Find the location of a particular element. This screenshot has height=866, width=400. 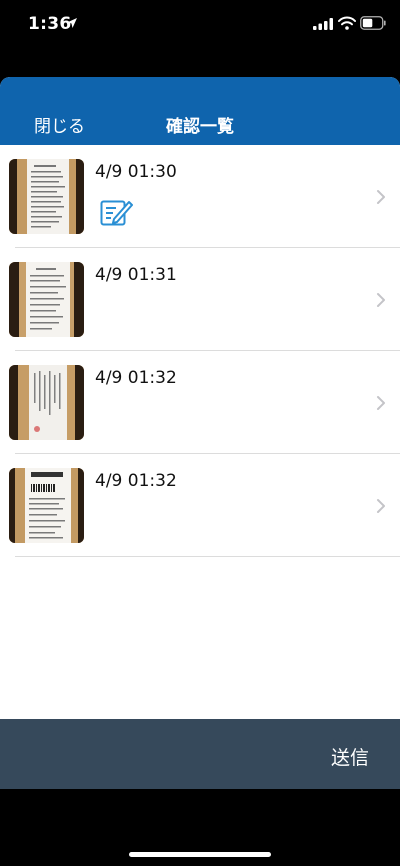

list-item: 4/9 01:31 is located at coordinates (200, 299).